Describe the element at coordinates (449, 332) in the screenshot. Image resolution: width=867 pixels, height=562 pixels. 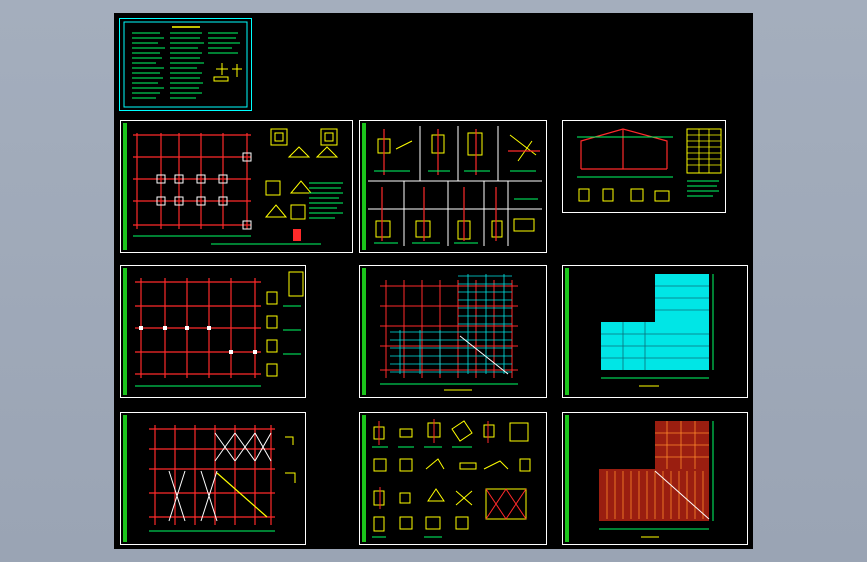
I see `purlin-plan-icon` at that location.